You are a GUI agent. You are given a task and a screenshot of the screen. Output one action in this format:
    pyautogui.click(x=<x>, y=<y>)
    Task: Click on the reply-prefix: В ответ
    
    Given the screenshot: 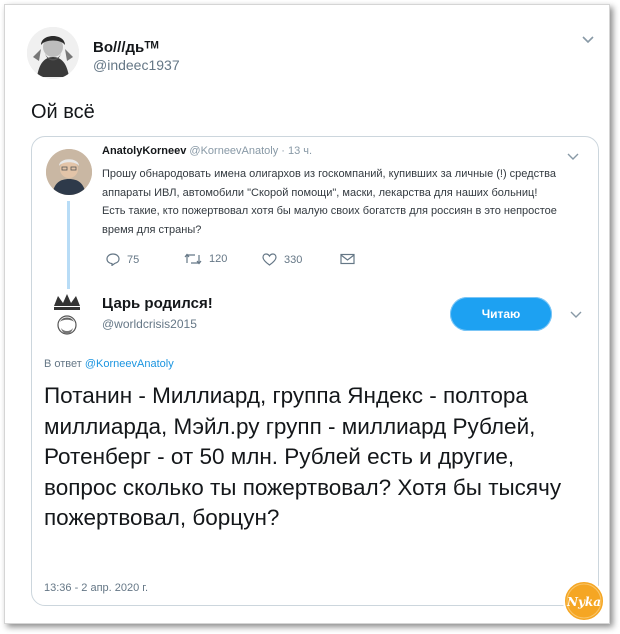 What is the action you would take?
    pyautogui.click(x=64, y=364)
    